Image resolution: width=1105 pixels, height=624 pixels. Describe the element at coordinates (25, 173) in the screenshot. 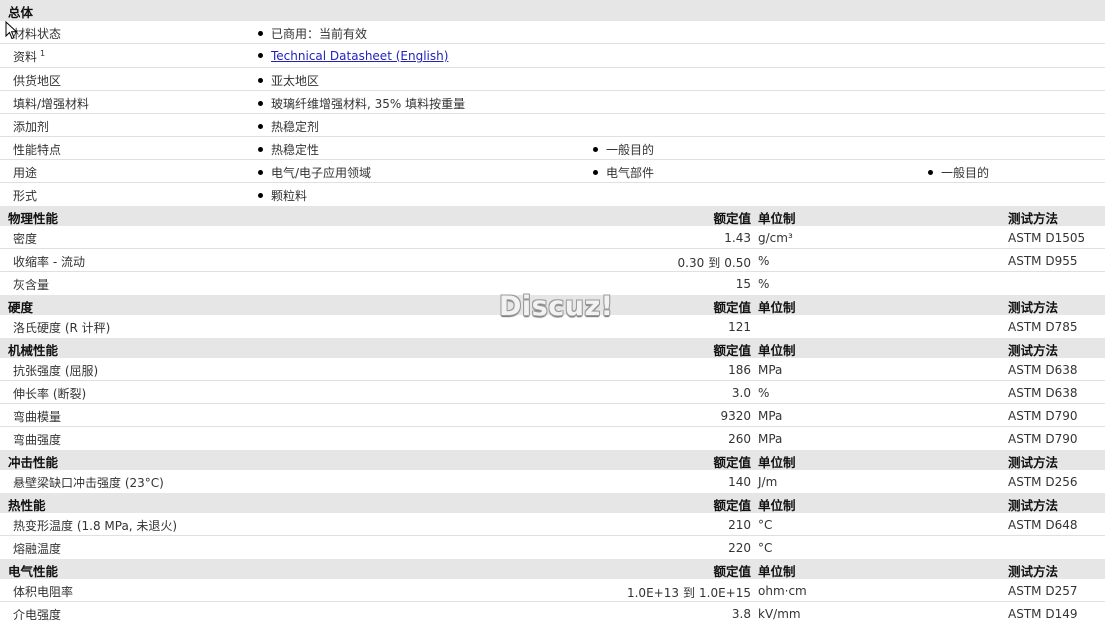

I see `property-label: 用途` at that location.